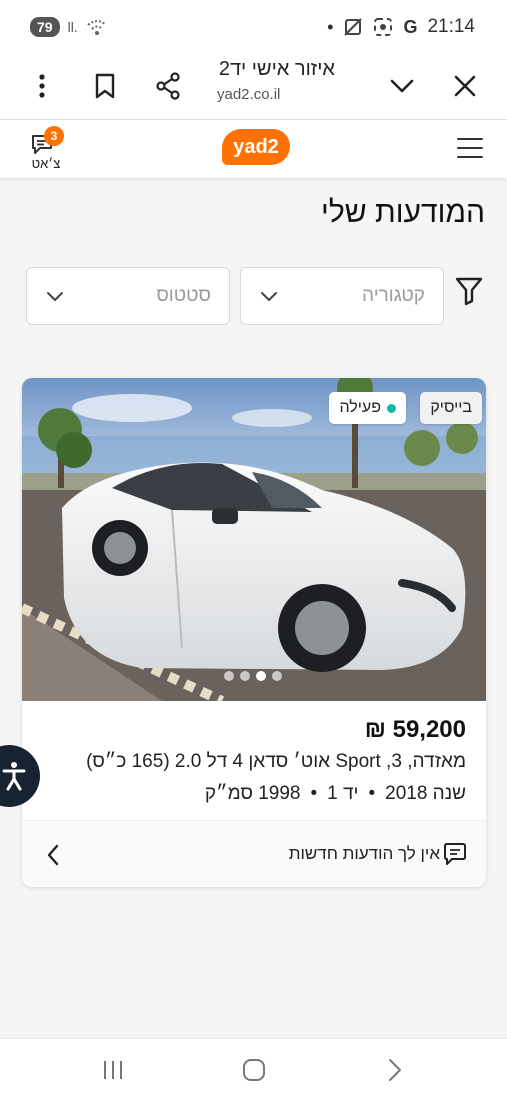 The image size is (507, 1100). Describe the element at coordinates (353, 27) in the screenshot. I see `mute-icon` at that location.